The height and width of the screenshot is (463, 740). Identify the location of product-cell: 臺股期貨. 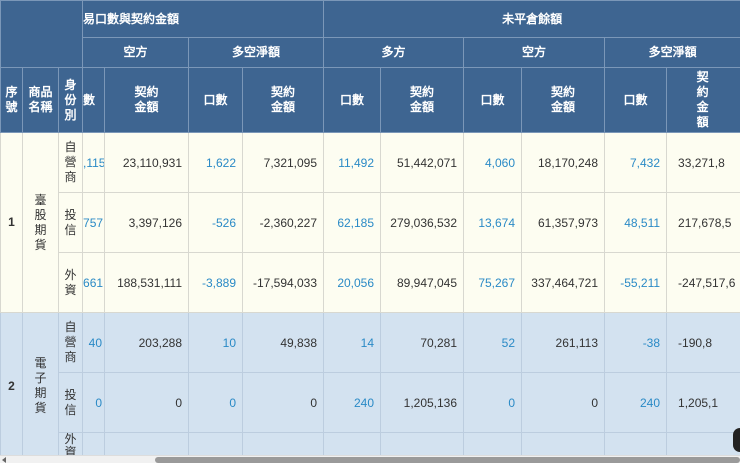
(40, 222).